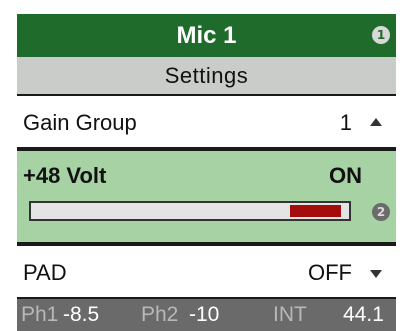 The height and width of the screenshot is (331, 413). Describe the element at coordinates (376, 122) in the screenshot. I see `scroll-up-arrow-icon` at that location.